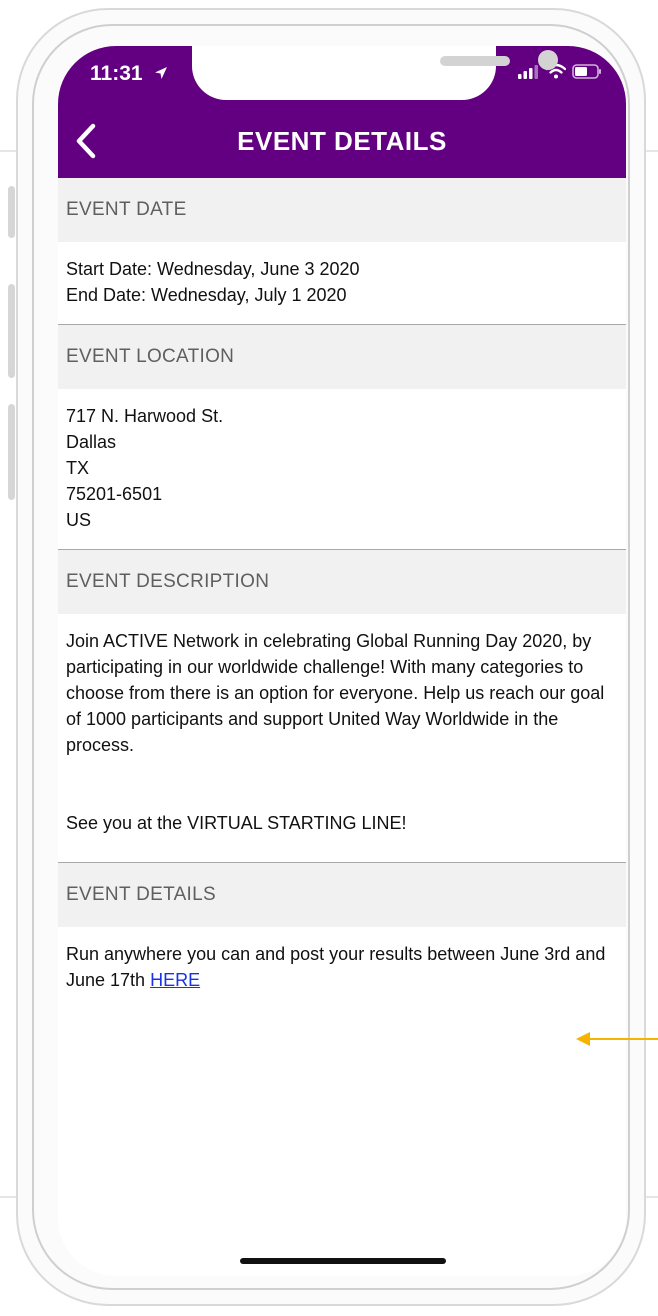 The height and width of the screenshot is (1316, 658). Describe the element at coordinates (206, 295) in the screenshot. I see `end-date-text: End Date: Wednesday, July 1 2020` at that location.